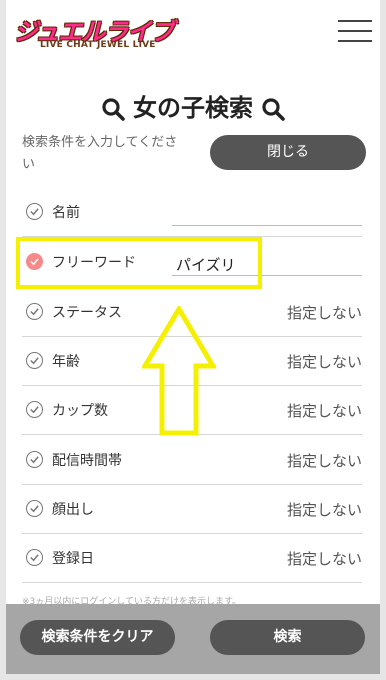 This screenshot has height=680, width=386. Describe the element at coordinates (324, 410) in the screenshot. I see `filter-value-cup: 指定しない` at that location.